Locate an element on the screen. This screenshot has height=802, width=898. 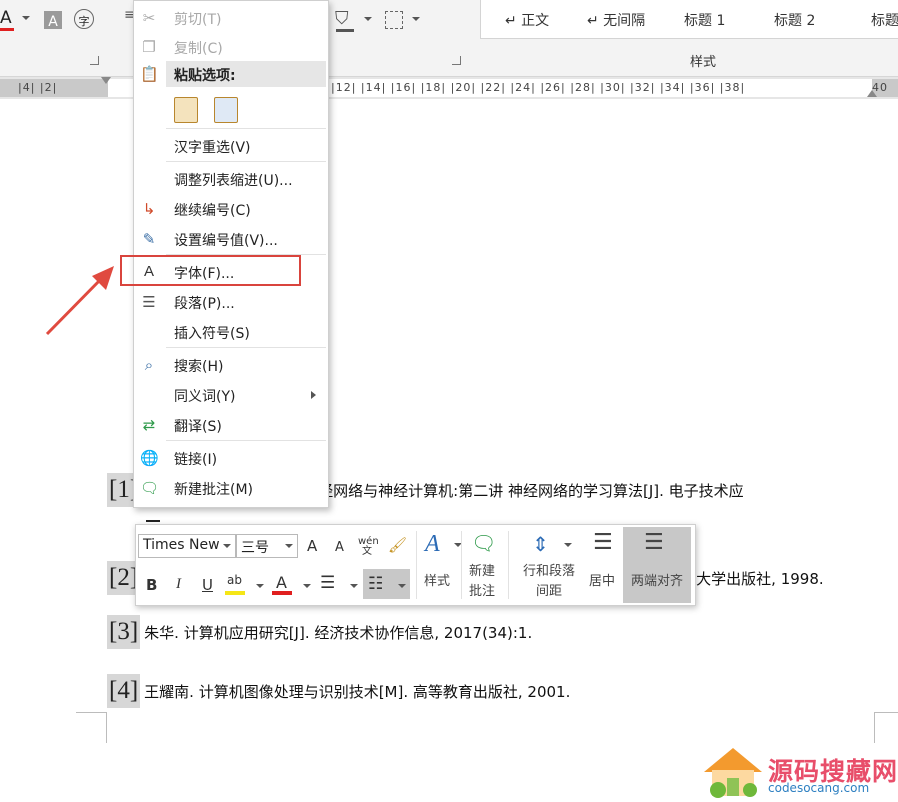
ruler-left-marks: |4| |2| is located at coordinates (38, 87).